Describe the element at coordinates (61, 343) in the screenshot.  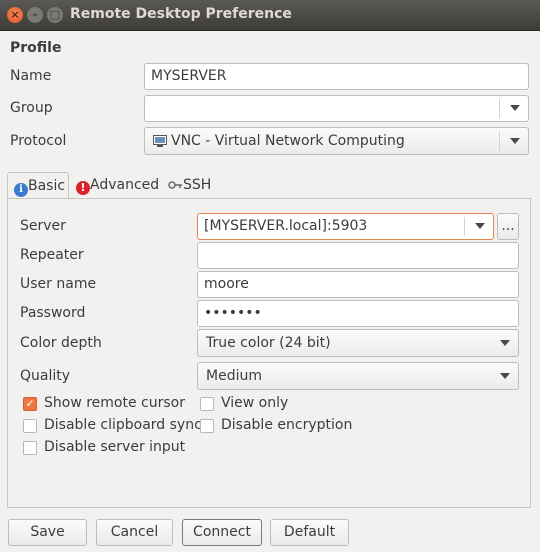
I see `colordepth-label: Color depth` at that location.